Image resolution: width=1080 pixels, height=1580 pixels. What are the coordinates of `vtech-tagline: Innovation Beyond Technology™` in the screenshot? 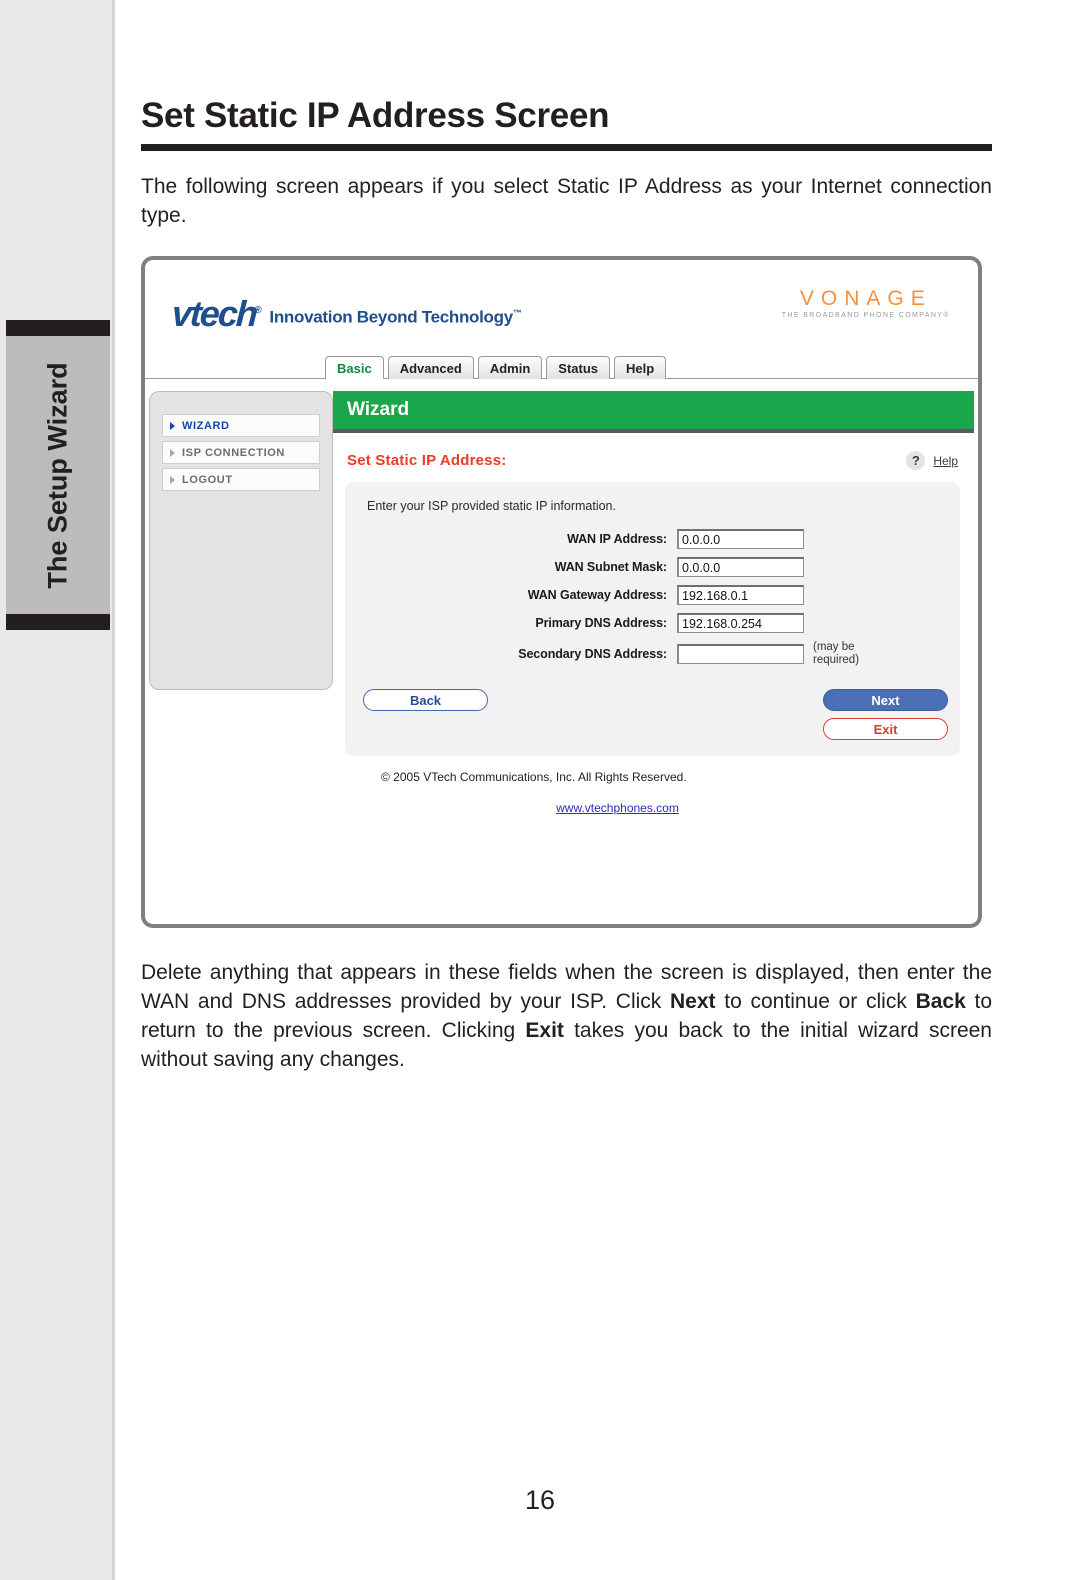 It's located at (395, 315).